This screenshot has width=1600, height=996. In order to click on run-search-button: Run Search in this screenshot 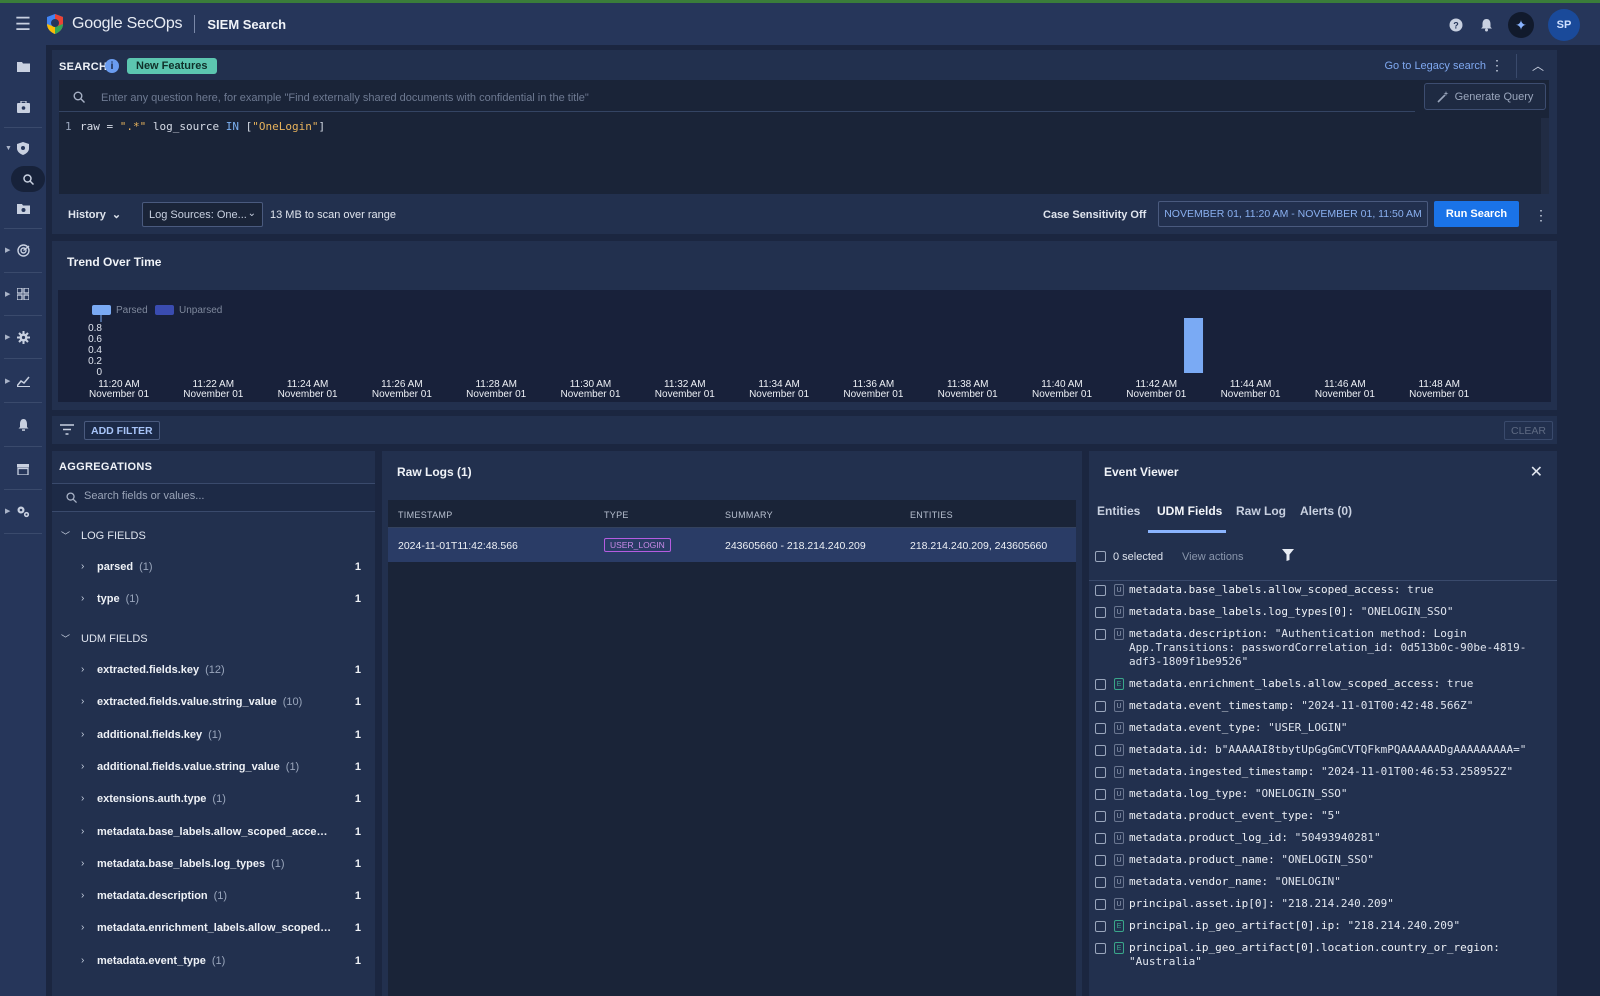, I will do `click(1476, 214)`.